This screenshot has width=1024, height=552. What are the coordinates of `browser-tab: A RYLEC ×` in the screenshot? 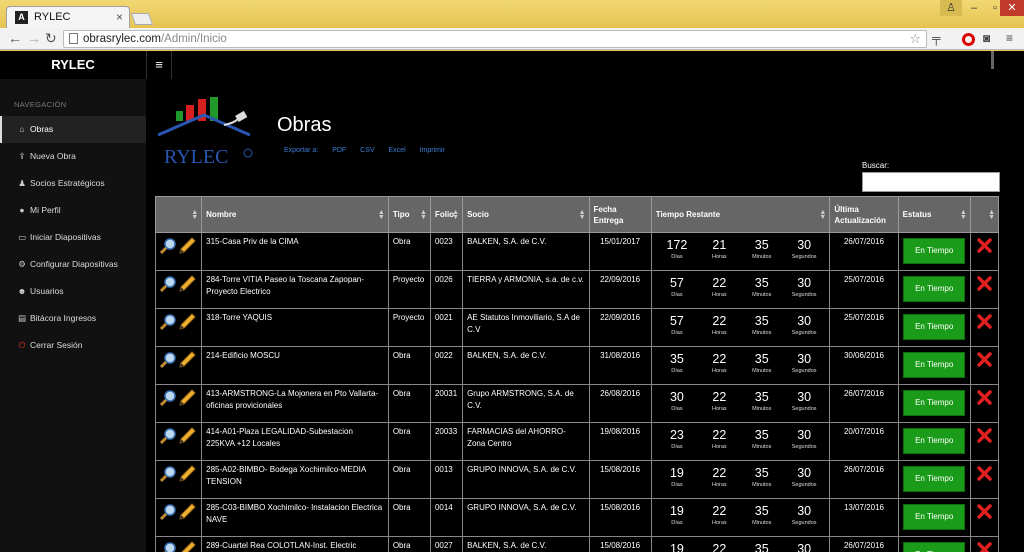 It's located at (68, 17).